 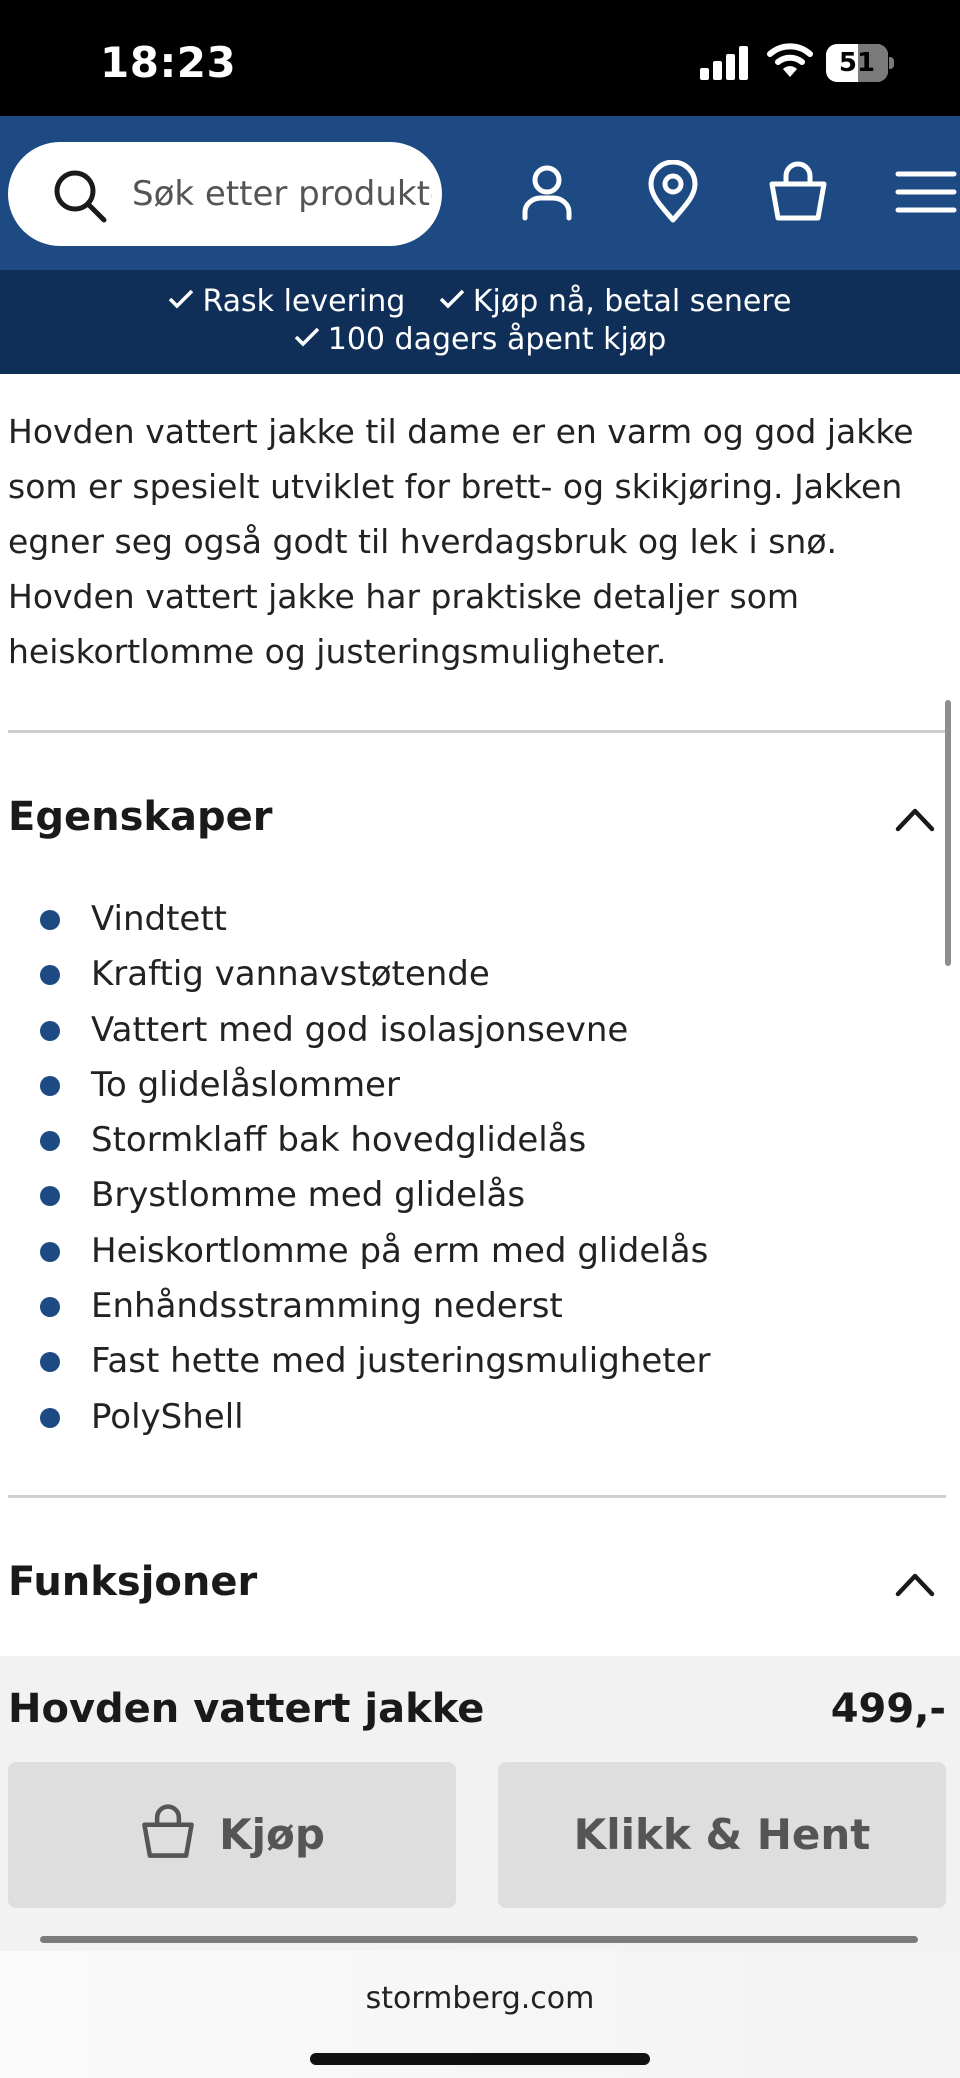 I want to click on usp-label: Kjøp nå, betal senere, so click(x=632, y=301).